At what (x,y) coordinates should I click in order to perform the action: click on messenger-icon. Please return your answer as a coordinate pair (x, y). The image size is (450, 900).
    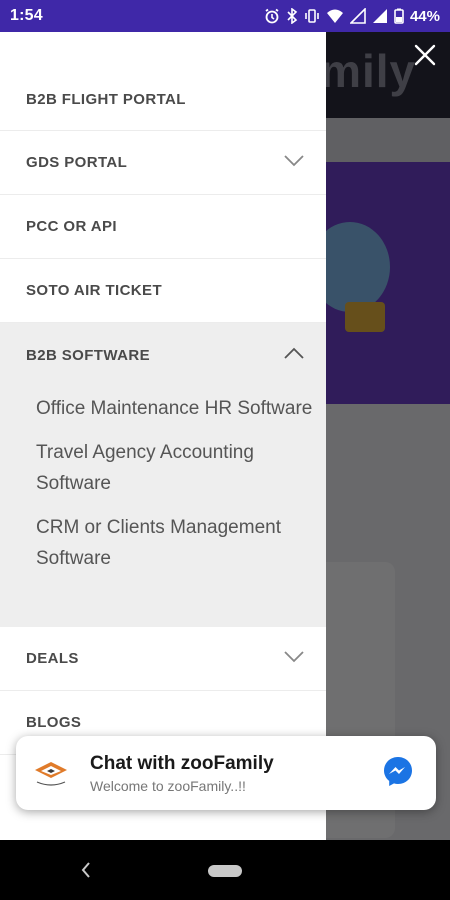
    Looking at the image, I should click on (398, 773).